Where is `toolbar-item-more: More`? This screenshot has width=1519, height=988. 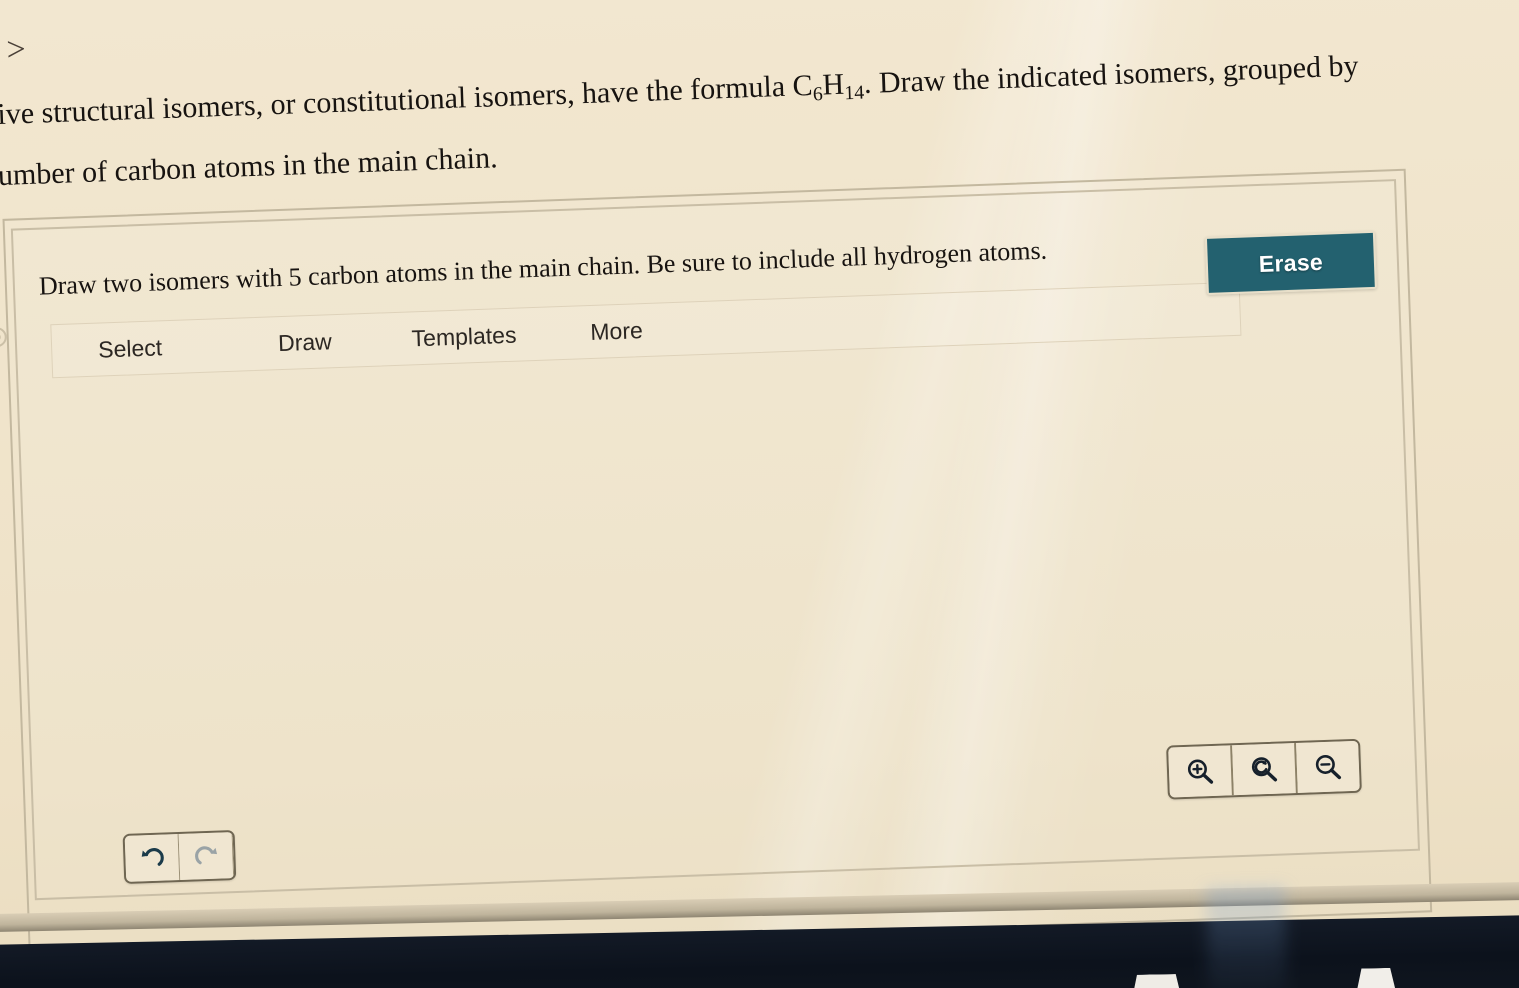
toolbar-item-more: More is located at coordinates (616, 331).